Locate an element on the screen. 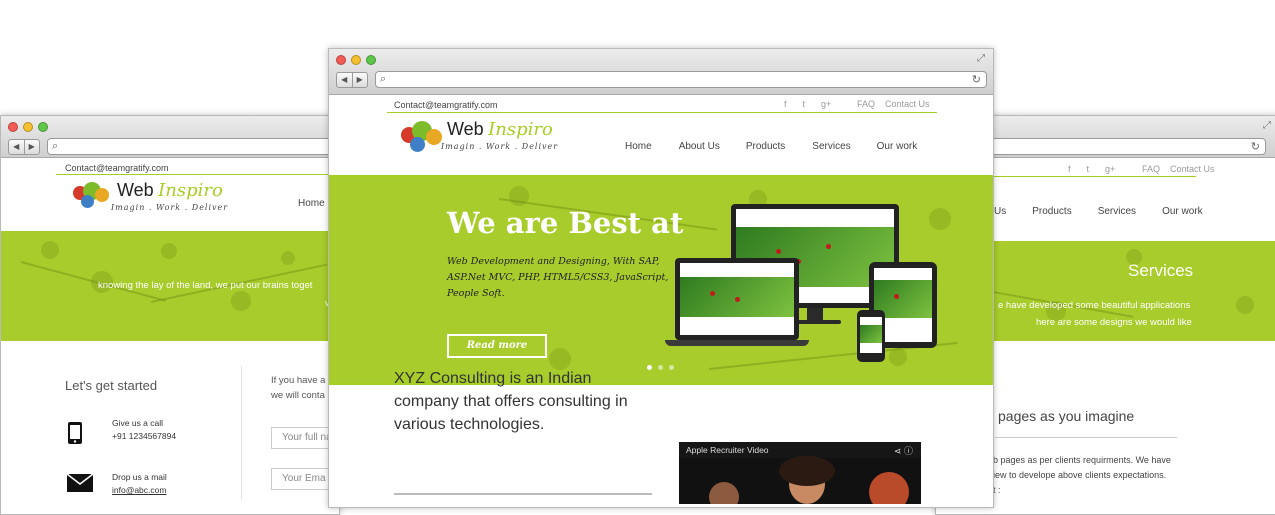  main-nav: Home About Us Products Services Our work is located at coordinates (771, 146).